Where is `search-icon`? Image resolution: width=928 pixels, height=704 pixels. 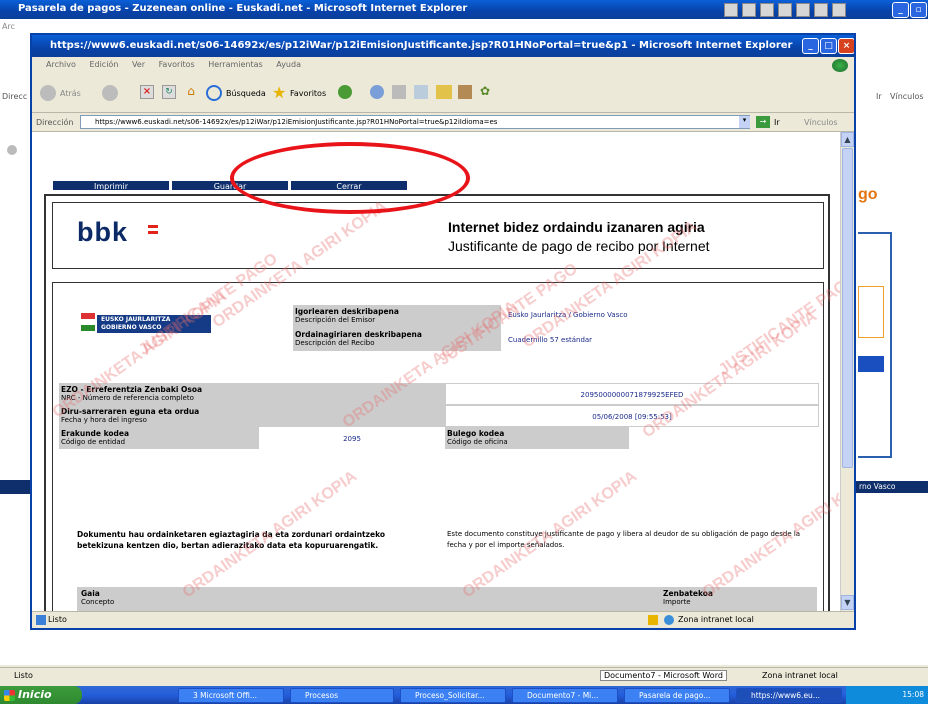 search-icon is located at coordinates (214, 93).